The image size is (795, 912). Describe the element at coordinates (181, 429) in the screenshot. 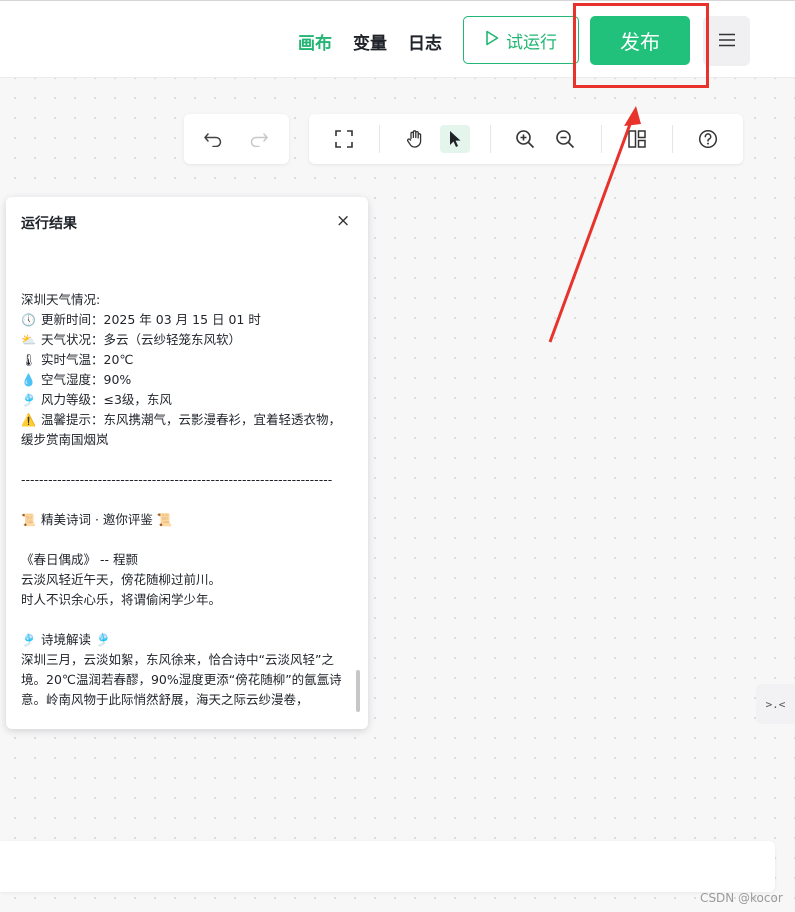

I see `result-line-text: 温馨提示：东风携潮气，云影漫春衫，宜着轻透衣物，缓步赏南国烟岚` at that location.